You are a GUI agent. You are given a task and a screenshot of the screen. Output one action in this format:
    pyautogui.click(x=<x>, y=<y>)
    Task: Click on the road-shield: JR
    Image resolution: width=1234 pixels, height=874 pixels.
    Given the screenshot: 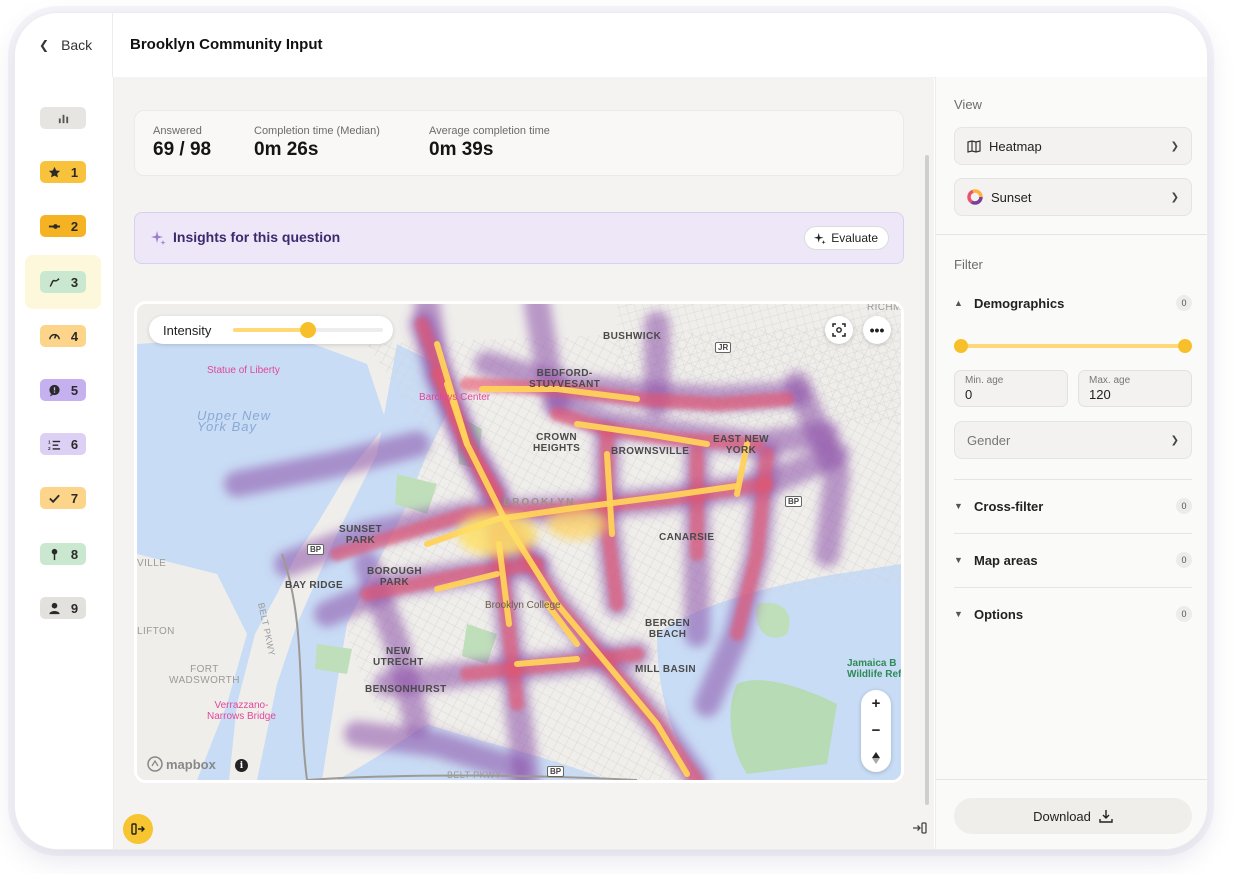 What is the action you would take?
    pyautogui.click(x=723, y=347)
    